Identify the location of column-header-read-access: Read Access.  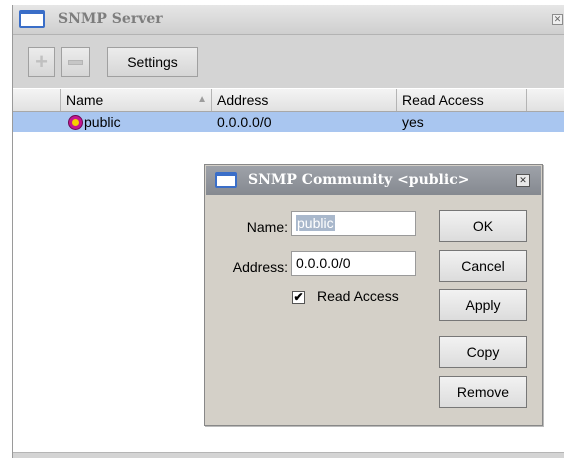
(461, 100).